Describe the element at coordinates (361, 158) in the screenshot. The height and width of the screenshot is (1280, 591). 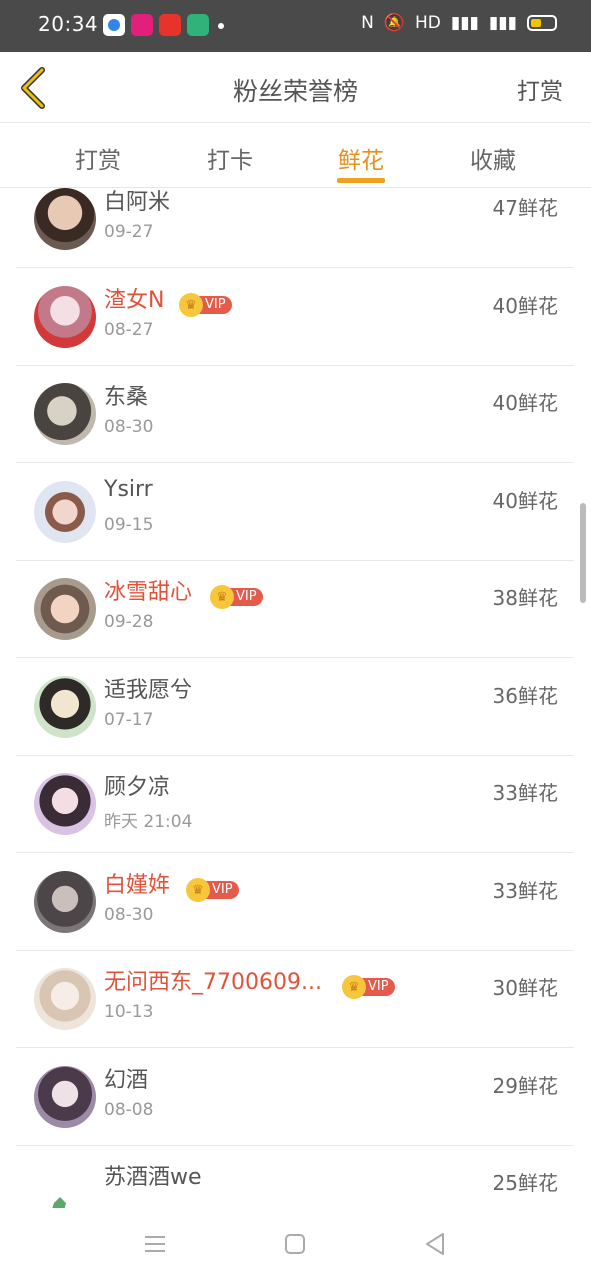
I see `tab-flowers: 鲜花` at that location.